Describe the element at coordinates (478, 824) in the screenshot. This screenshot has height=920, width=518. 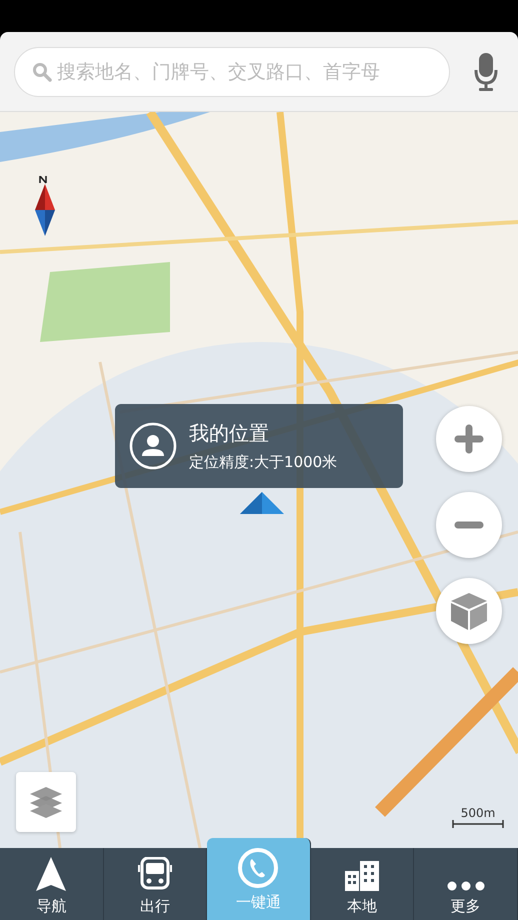
I see `scale-bar-icon` at that location.